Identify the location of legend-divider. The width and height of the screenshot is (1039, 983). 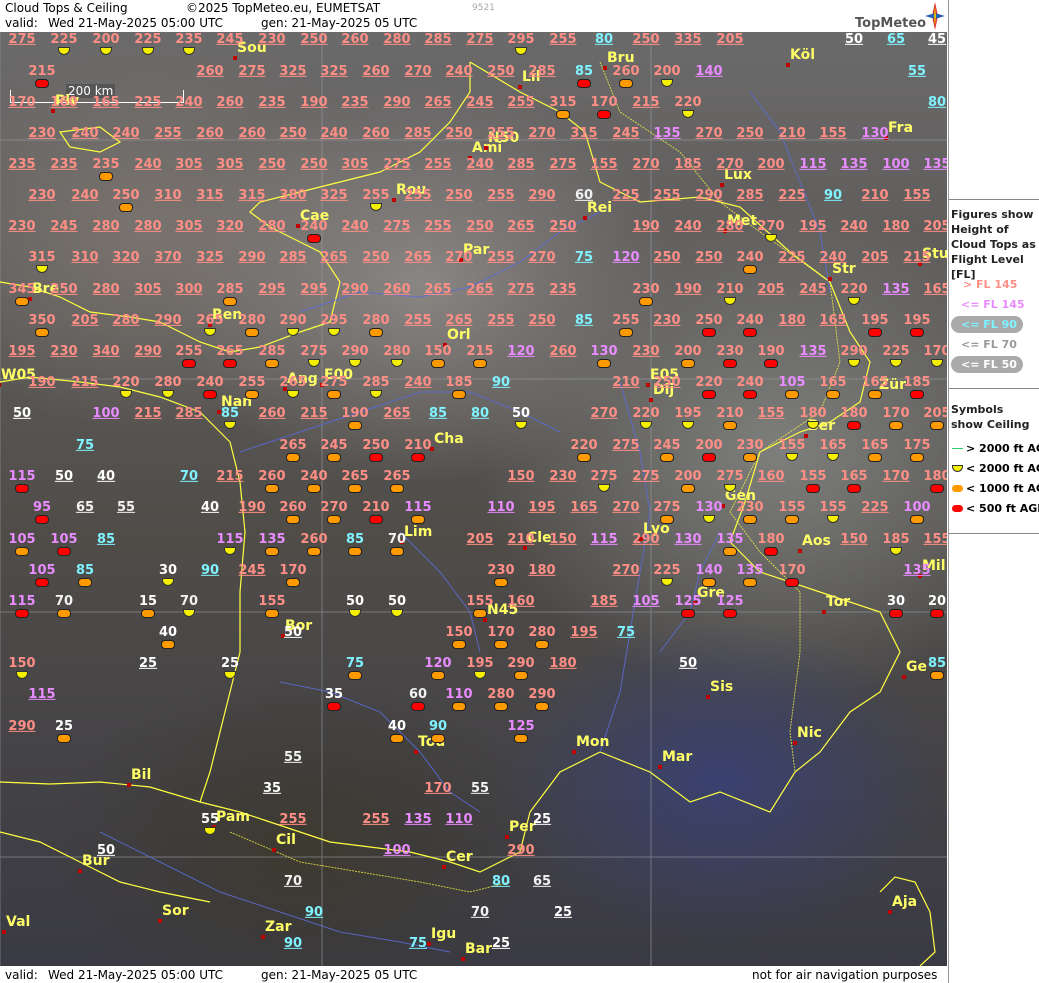
(994, 199).